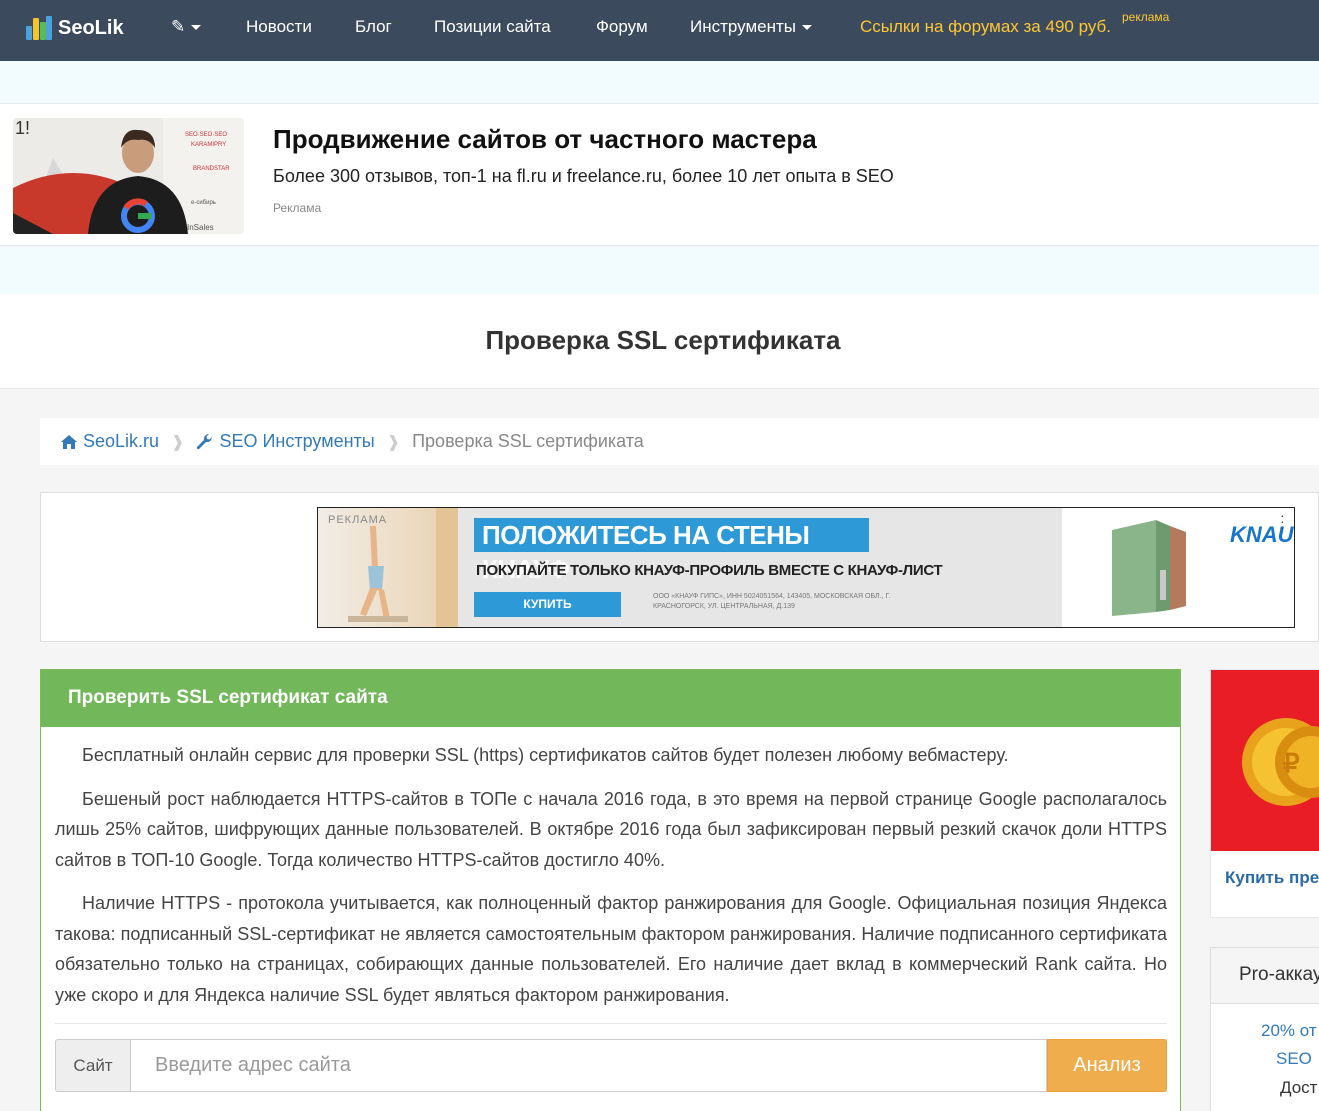 The width and height of the screenshot is (1319, 1111). What do you see at coordinates (297, 208) in the screenshot?
I see `promo-ad-tag: Реклама` at bounding box center [297, 208].